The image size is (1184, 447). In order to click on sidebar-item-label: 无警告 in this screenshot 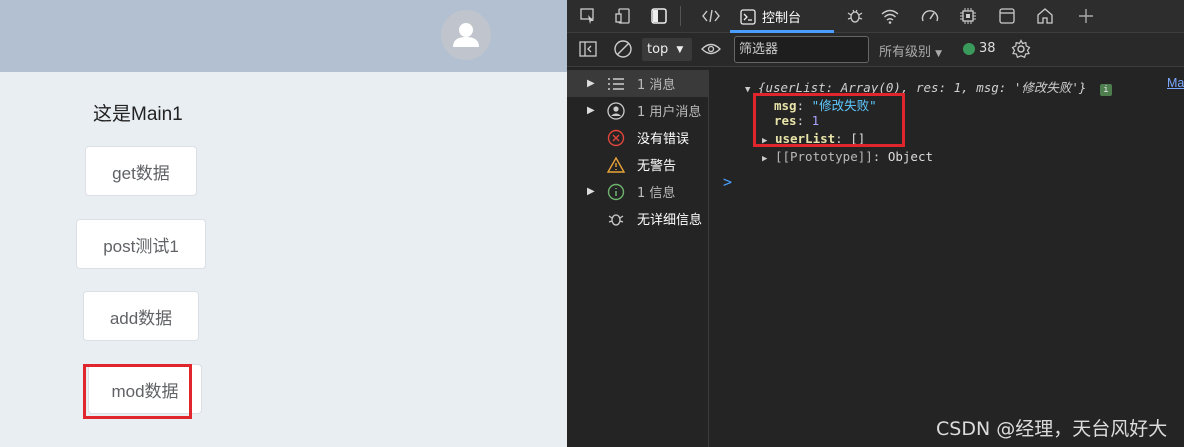, I will do `click(657, 166)`.